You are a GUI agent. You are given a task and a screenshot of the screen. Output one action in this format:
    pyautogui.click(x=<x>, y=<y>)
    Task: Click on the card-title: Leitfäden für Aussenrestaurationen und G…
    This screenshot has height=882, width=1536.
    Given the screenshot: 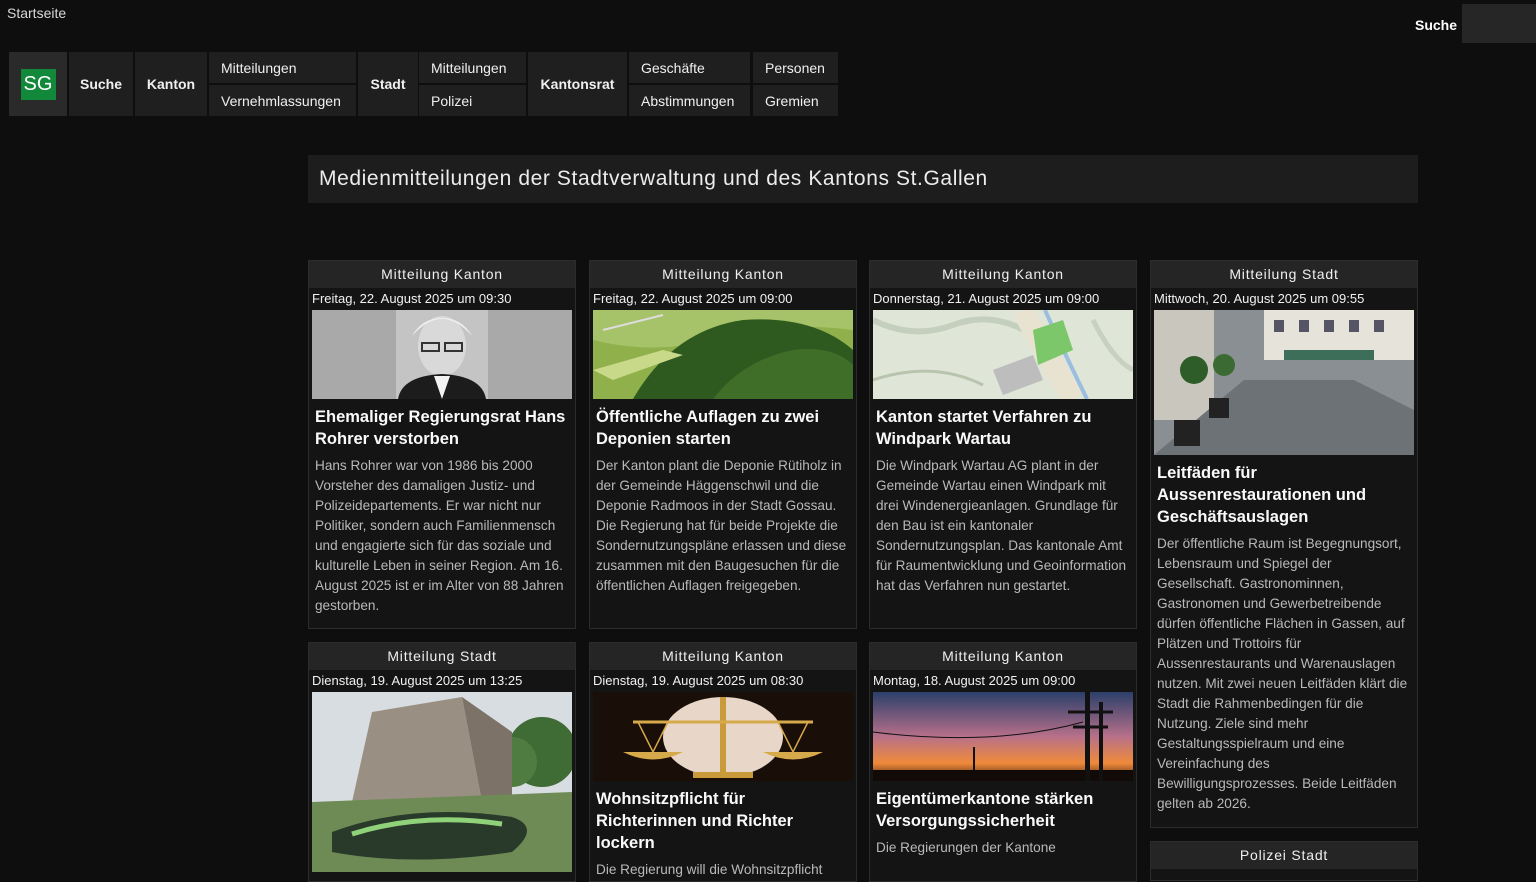 What is the action you would take?
    pyautogui.click(x=1284, y=491)
    